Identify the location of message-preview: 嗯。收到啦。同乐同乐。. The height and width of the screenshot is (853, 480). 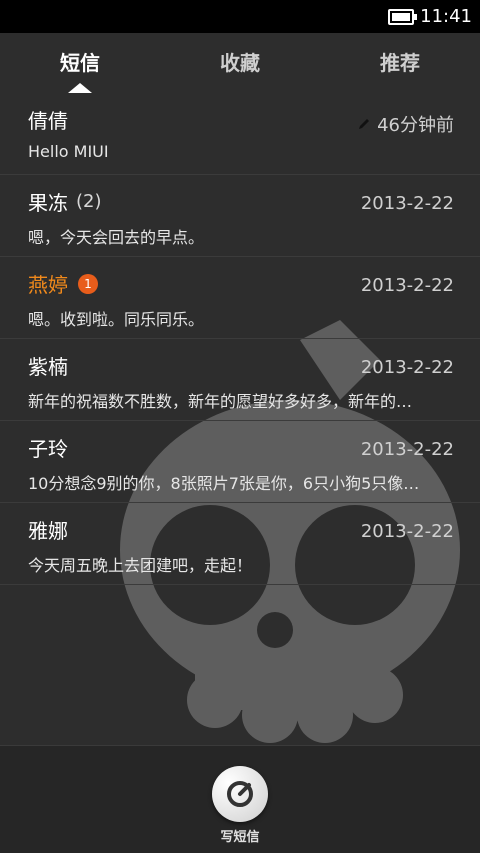
(116, 319).